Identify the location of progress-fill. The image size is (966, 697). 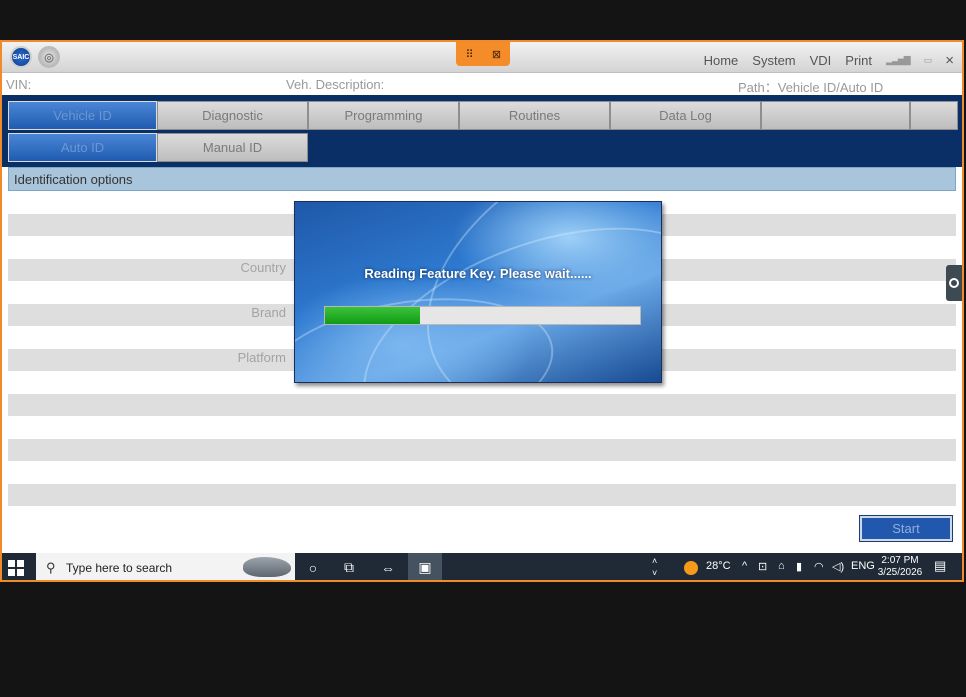
(372, 315).